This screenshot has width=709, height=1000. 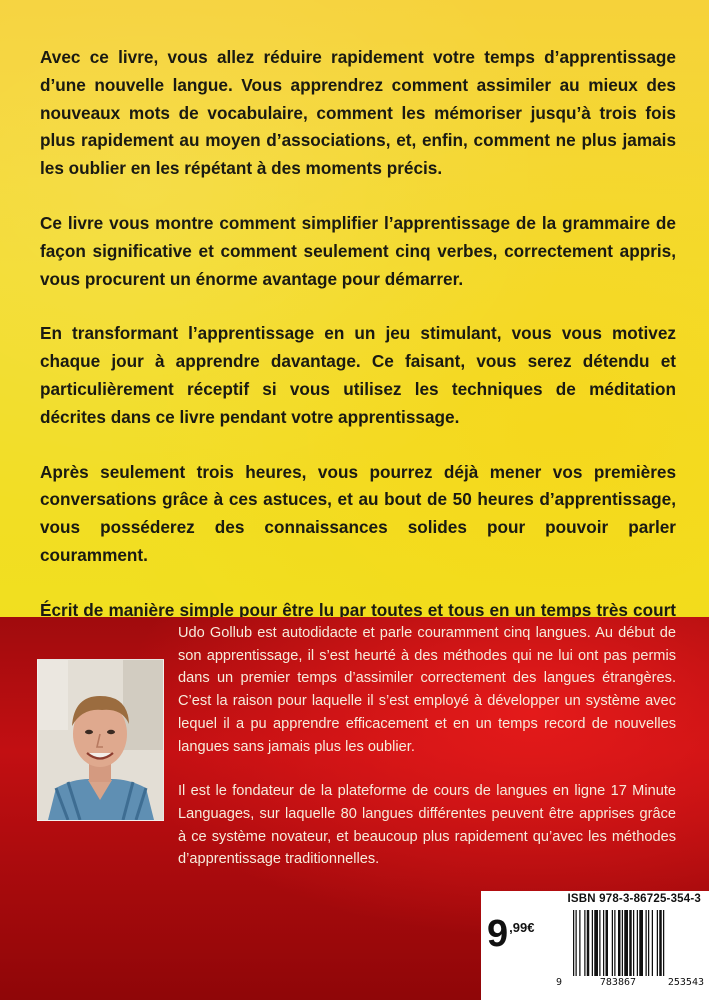 I want to click on barcode-digits-left: 783867, so click(x=618, y=982).